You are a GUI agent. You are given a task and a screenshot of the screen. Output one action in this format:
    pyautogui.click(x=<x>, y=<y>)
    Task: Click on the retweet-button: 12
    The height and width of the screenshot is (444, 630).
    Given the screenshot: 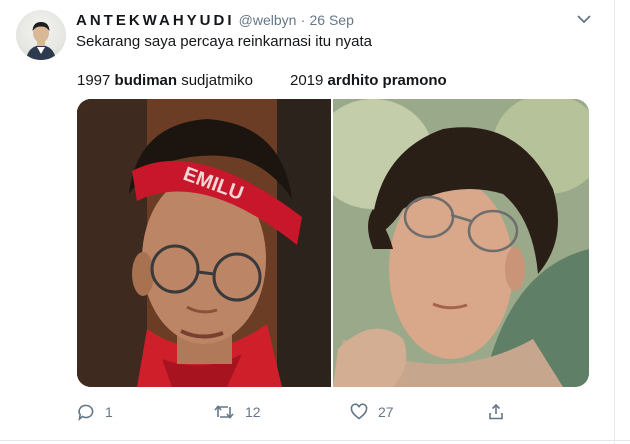 What is the action you would take?
    pyautogui.click(x=237, y=412)
    